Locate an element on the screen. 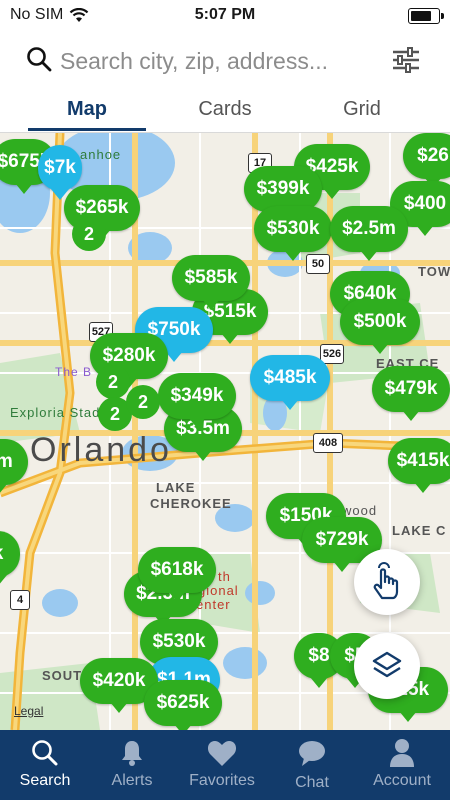  area-label-the-b: The B is located at coordinates (74, 372).